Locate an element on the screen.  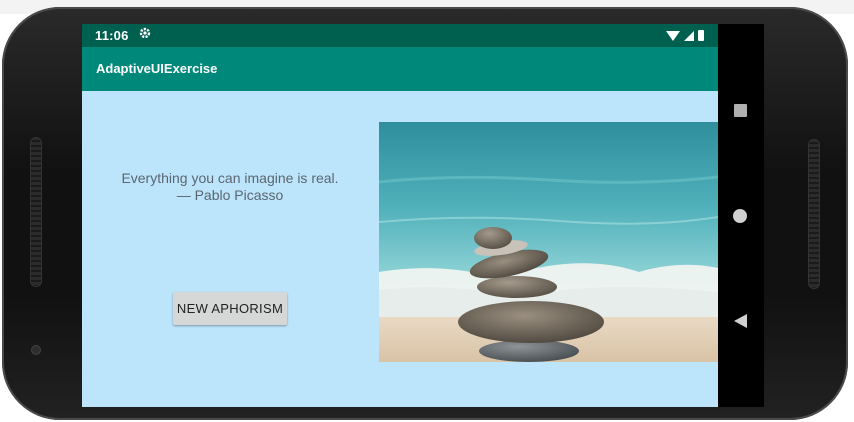
left-speaker-grille is located at coordinates (36, 212).